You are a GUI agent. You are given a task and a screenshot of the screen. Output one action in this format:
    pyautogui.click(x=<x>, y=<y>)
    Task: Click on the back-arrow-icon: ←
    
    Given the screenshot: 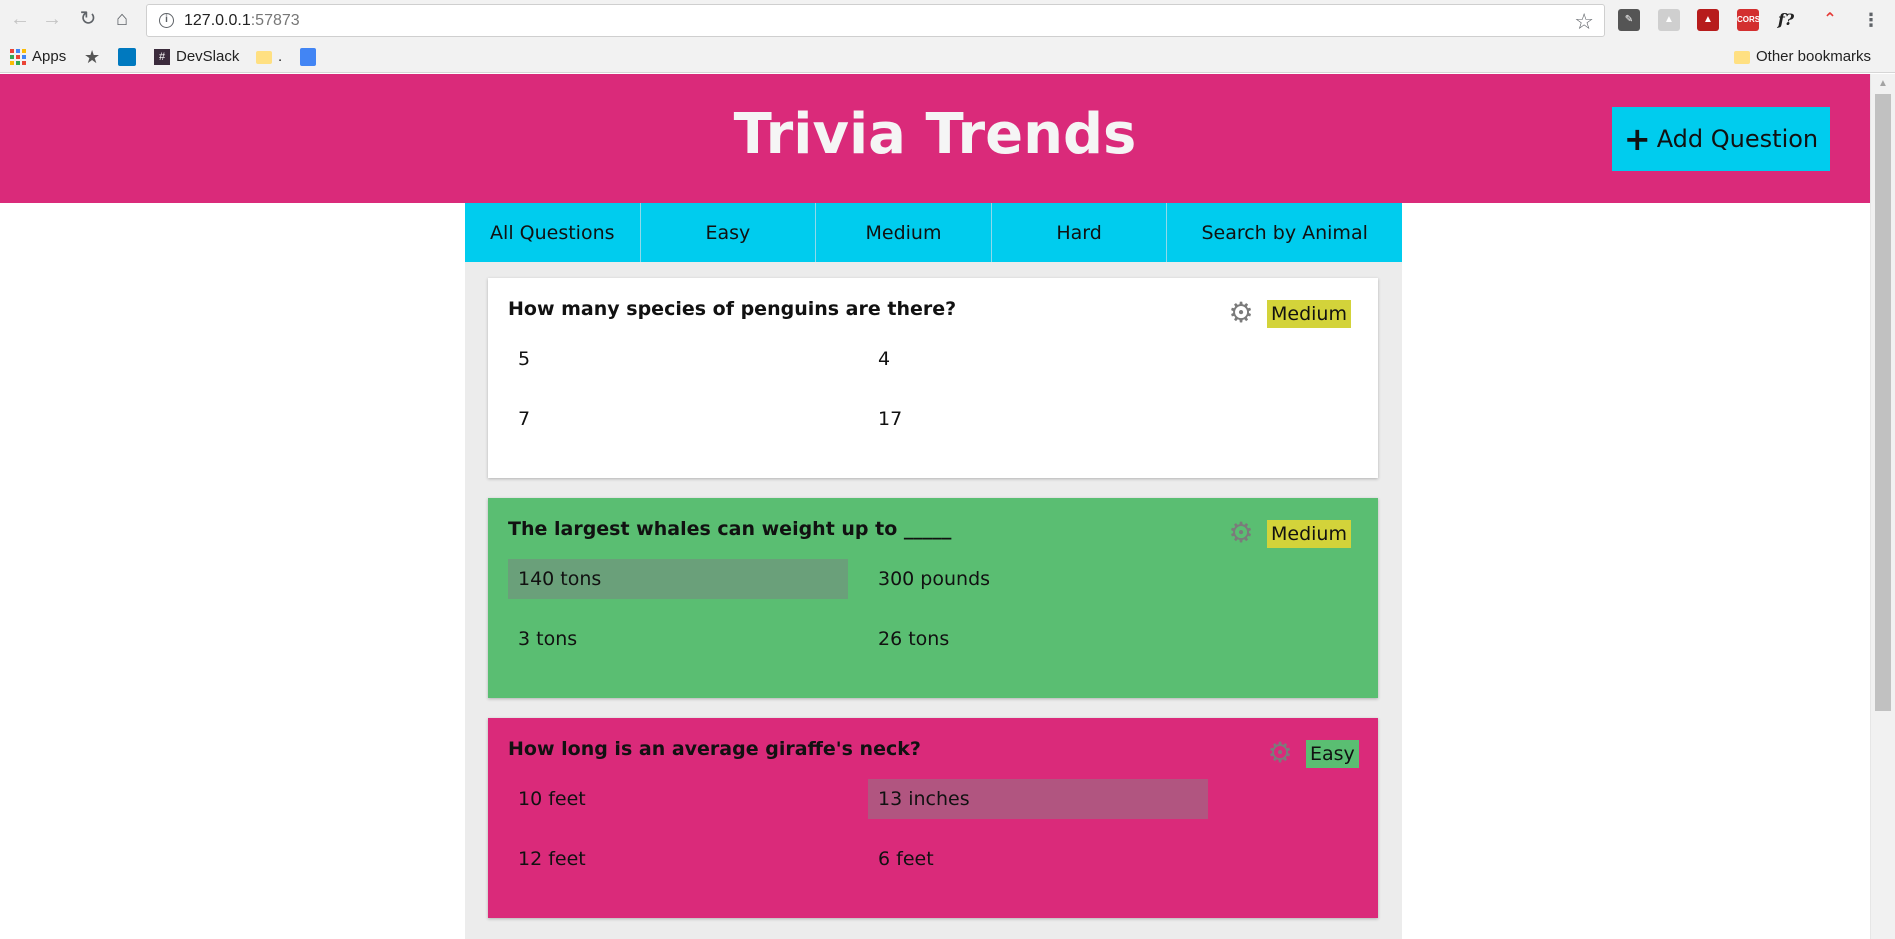 What is the action you would take?
    pyautogui.click(x=20, y=19)
    